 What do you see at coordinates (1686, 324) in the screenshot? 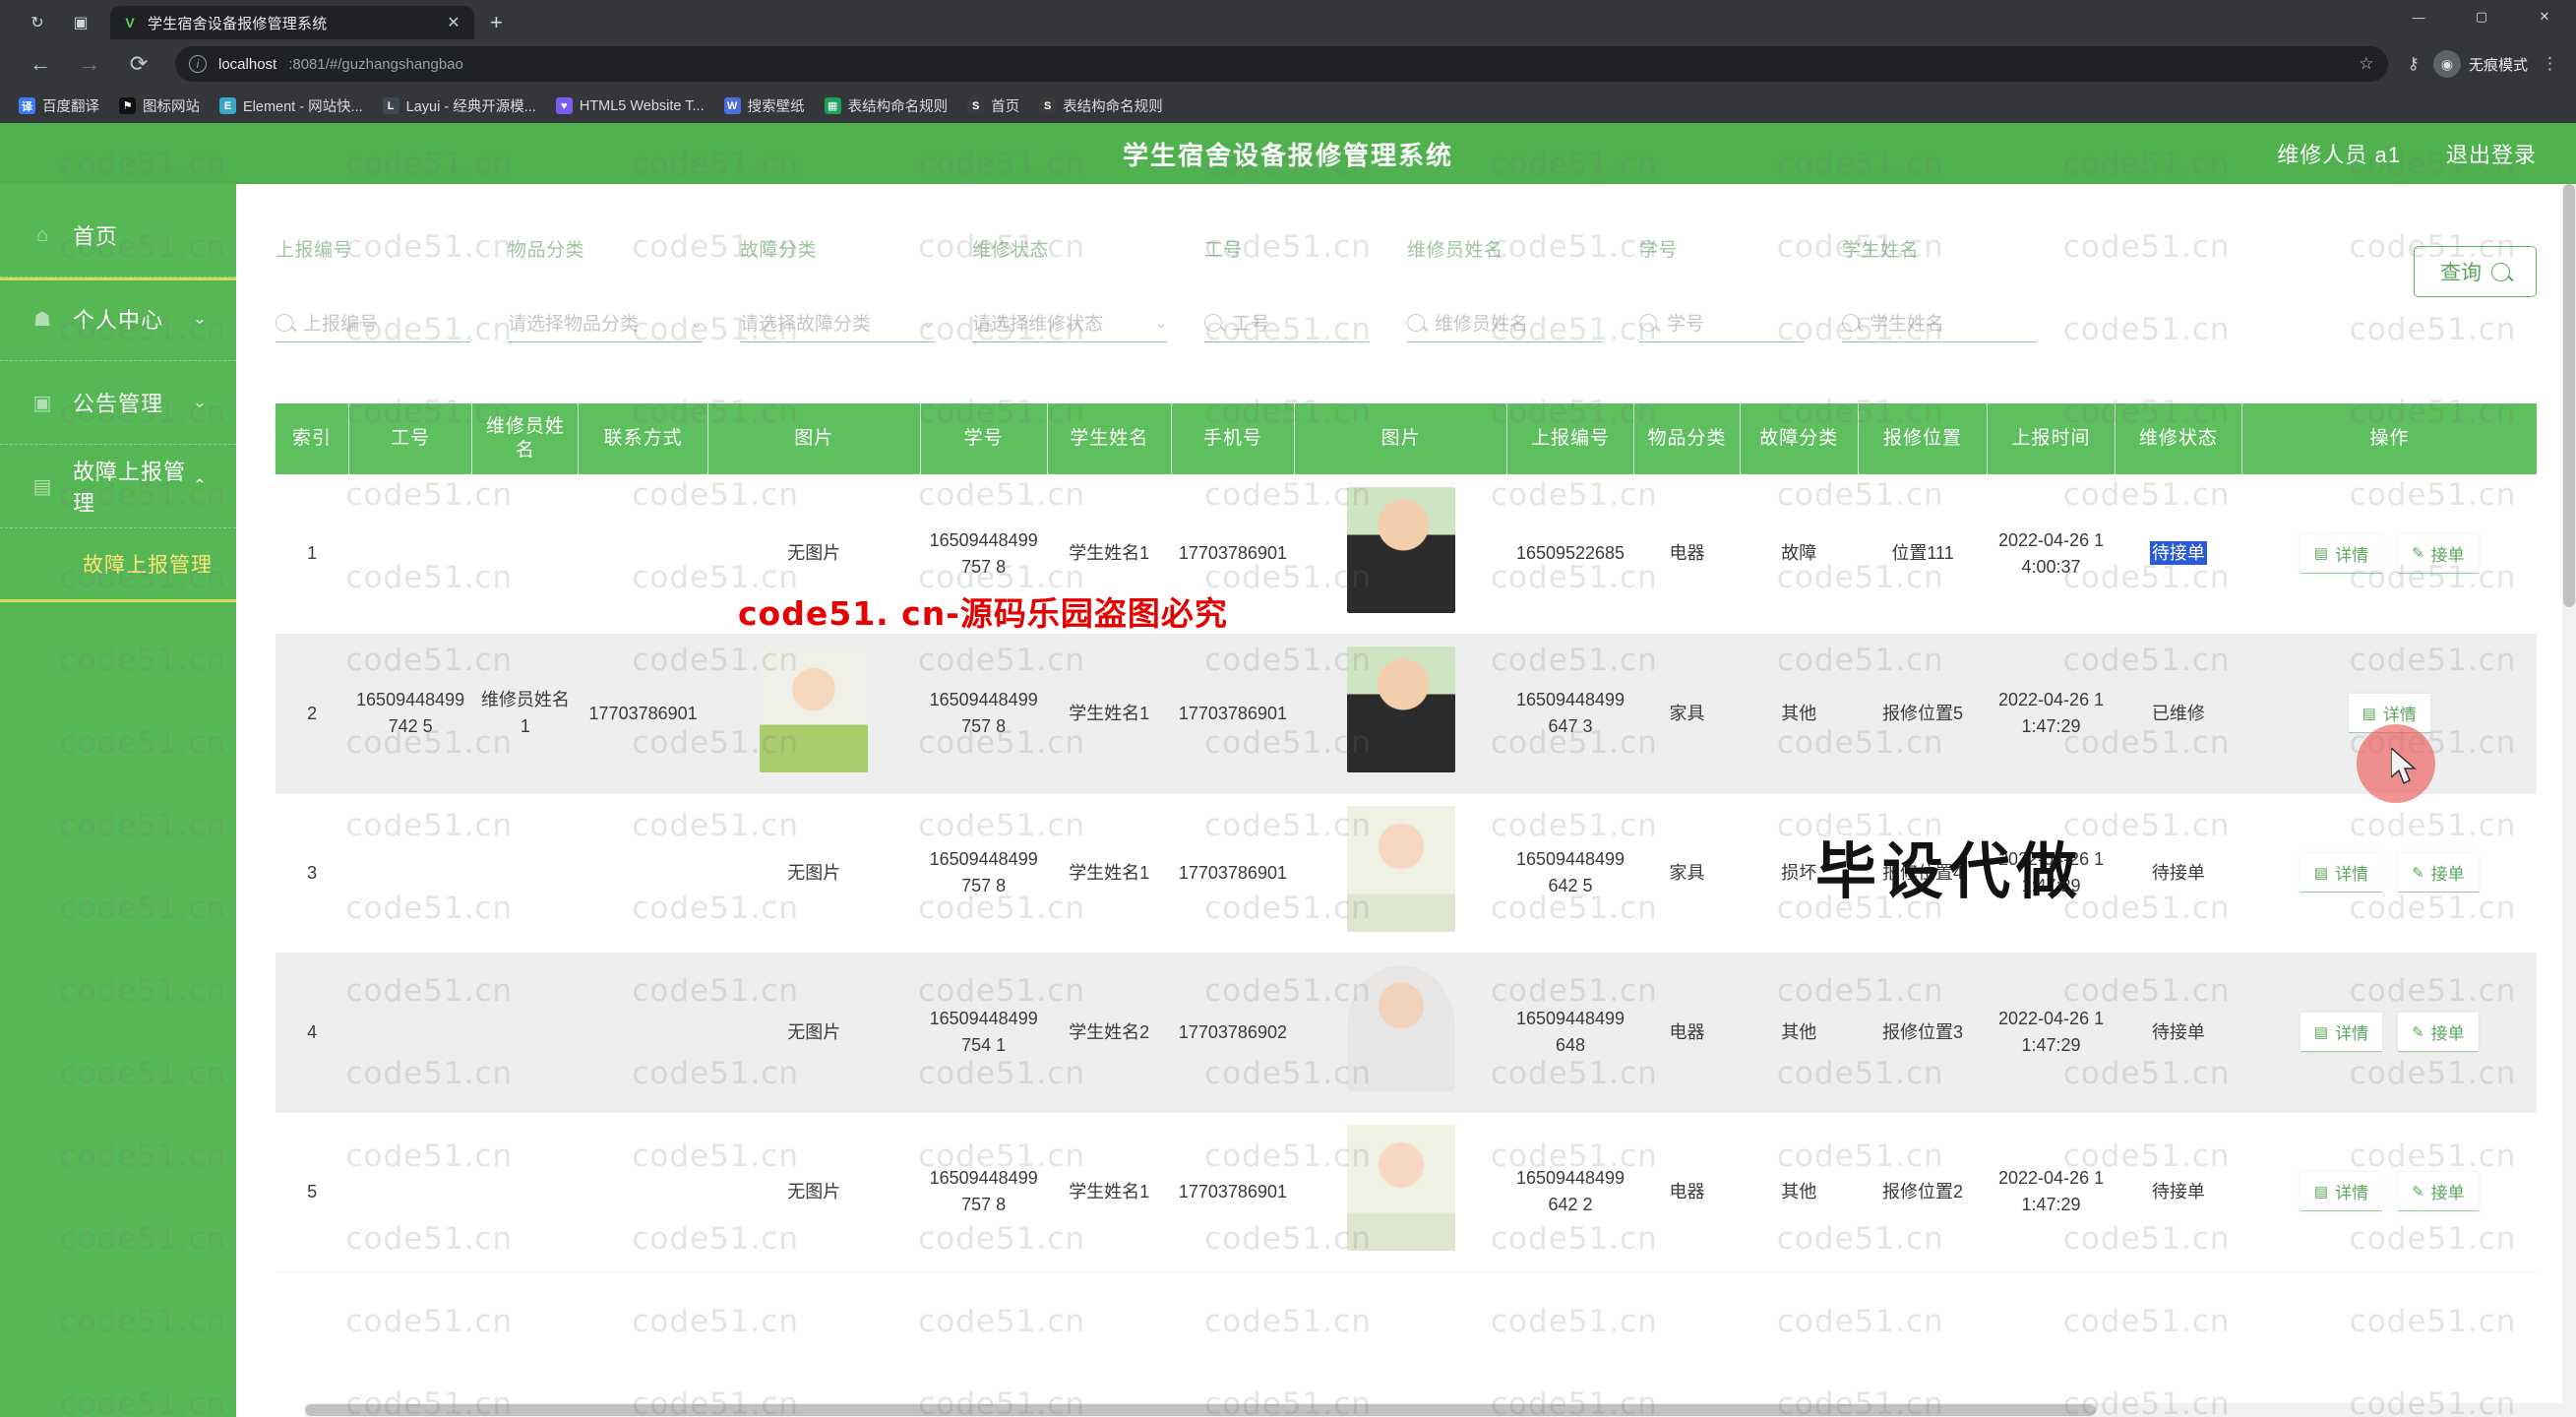
I see `filter-placeholder: 学号` at bounding box center [1686, 324].